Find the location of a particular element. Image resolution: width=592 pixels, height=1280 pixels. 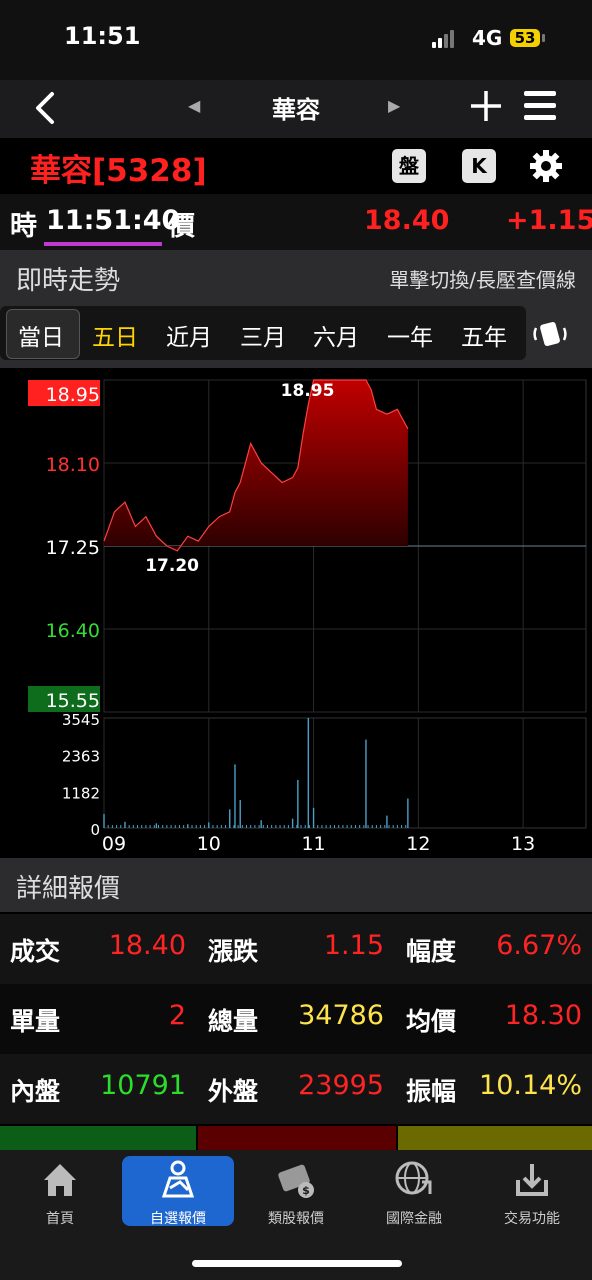

volume-tick-label: 3545 is located at coordinates (81, 720).